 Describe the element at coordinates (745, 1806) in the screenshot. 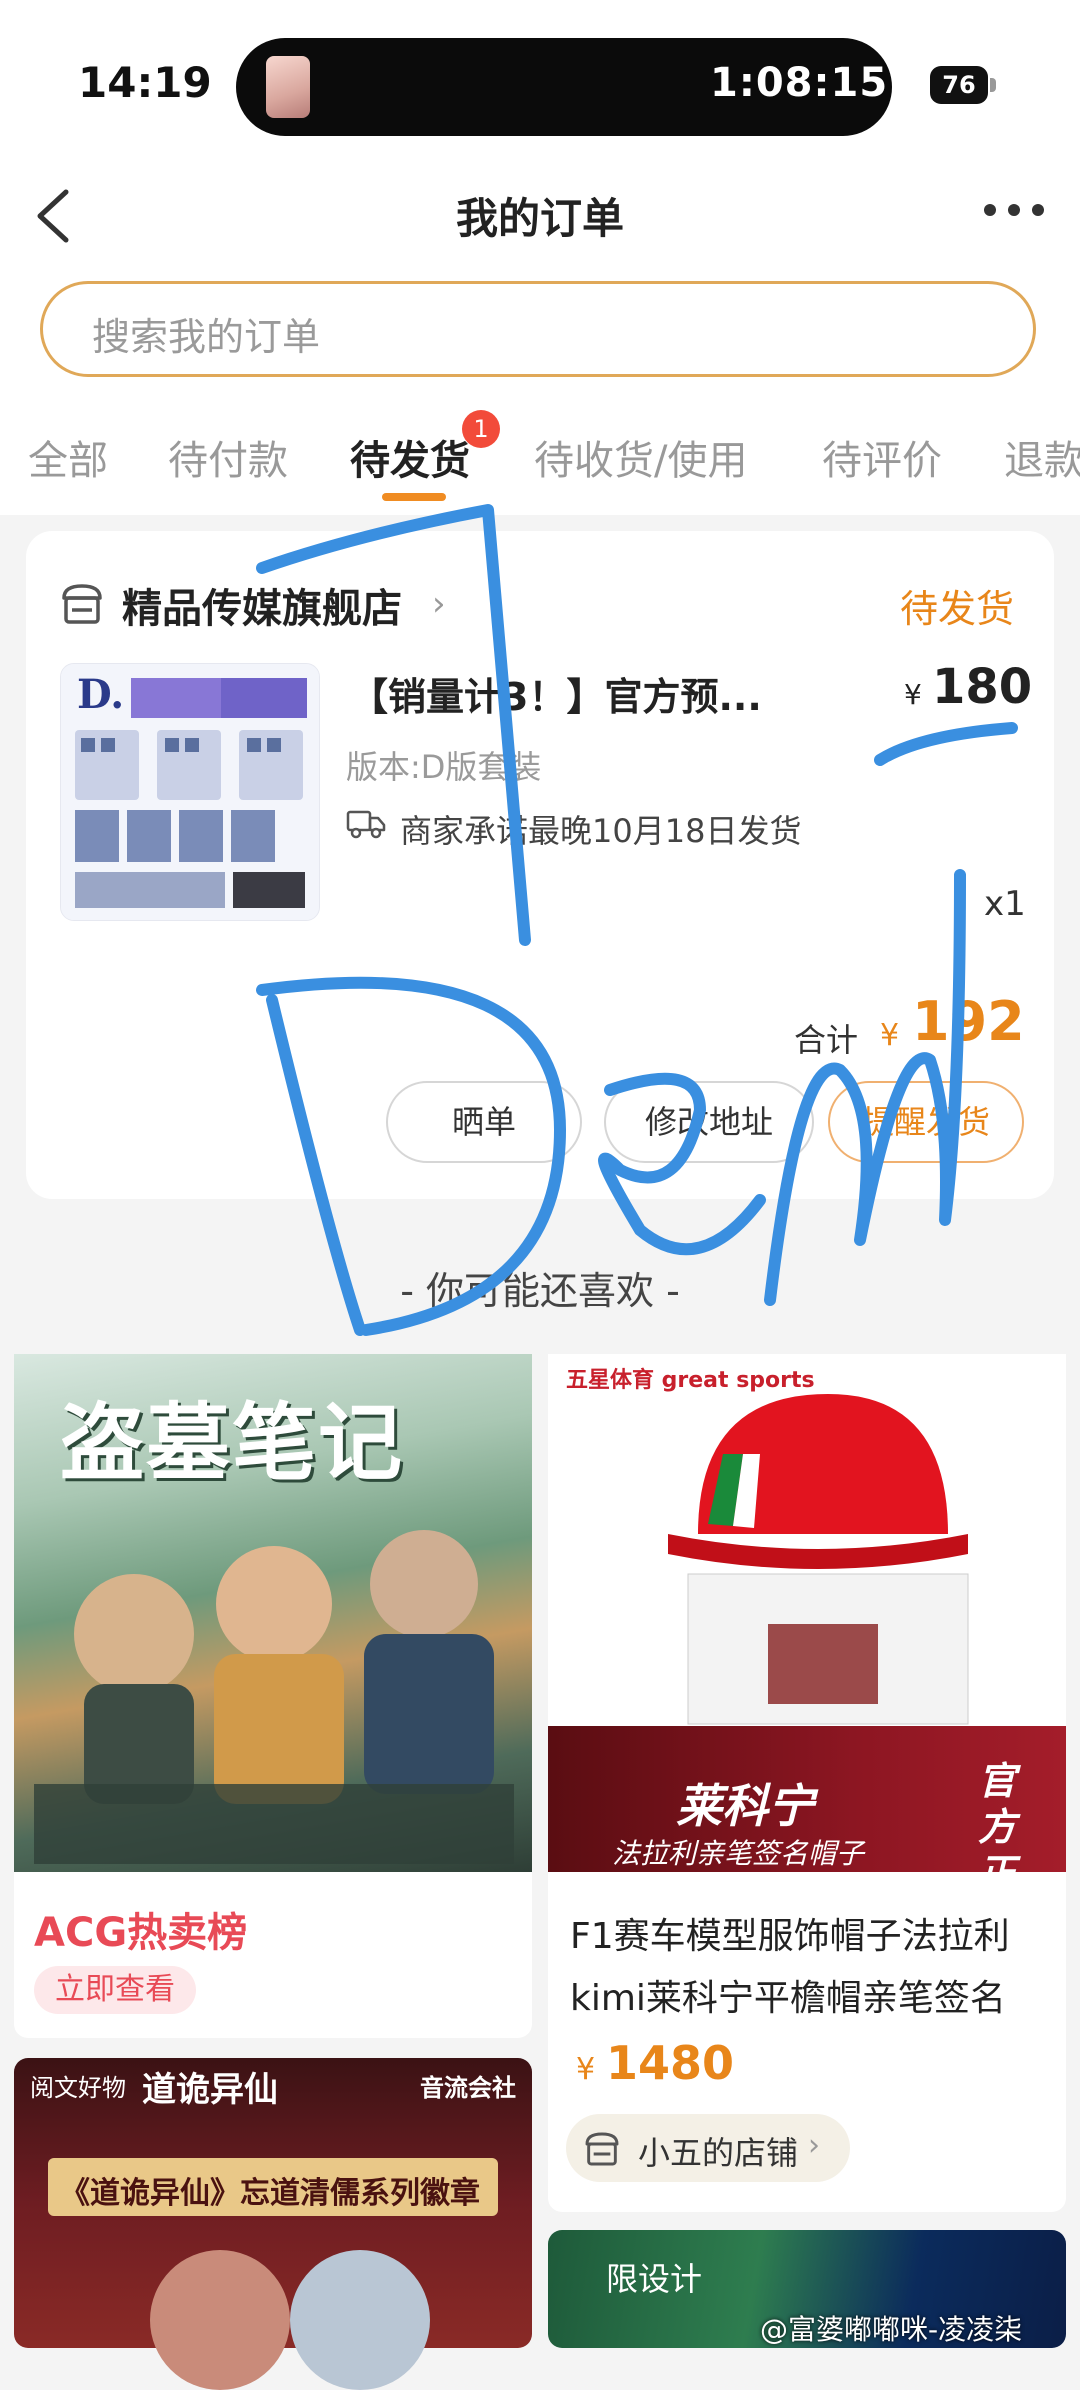

I see `cap-banner-name: 莱科宁` at that location.